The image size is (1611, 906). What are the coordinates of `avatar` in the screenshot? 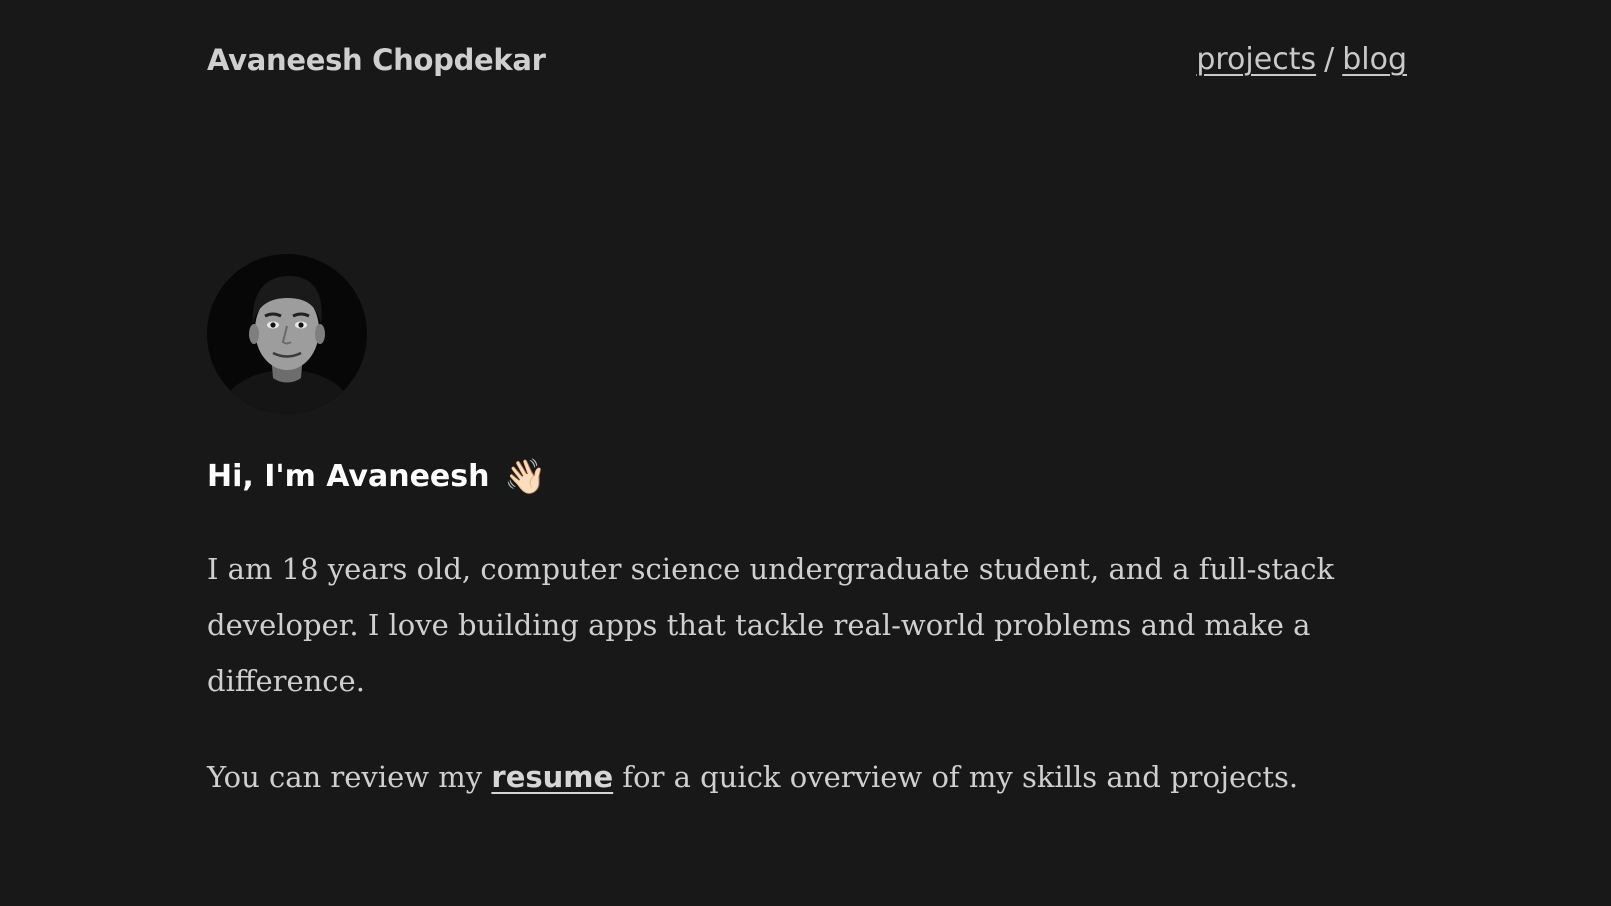 It's located at (287, 334).